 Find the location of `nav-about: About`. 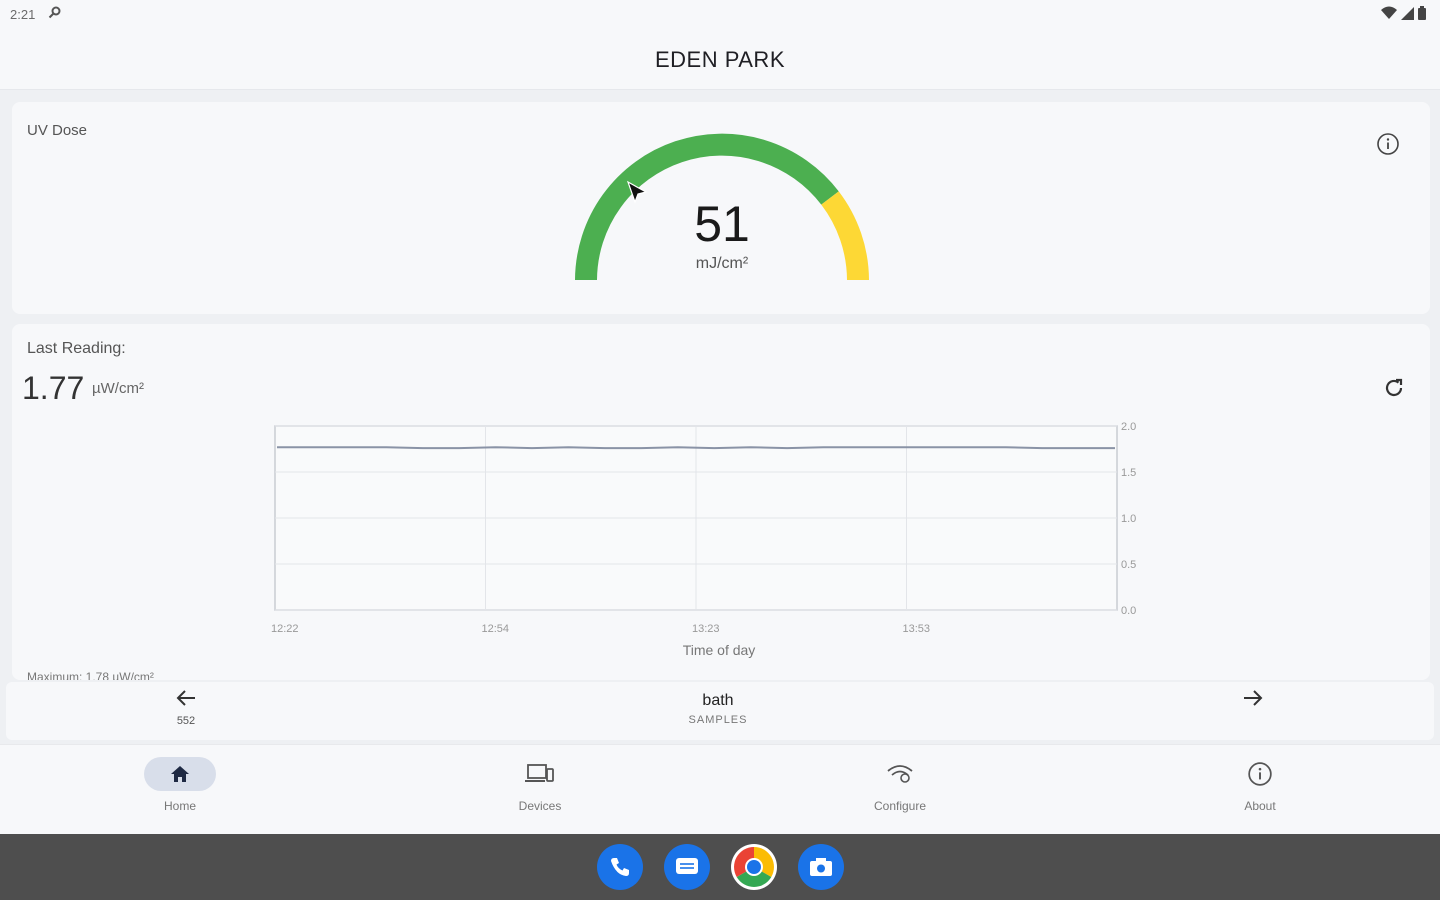

nav-about: About is located at coordinates (1260, 785).